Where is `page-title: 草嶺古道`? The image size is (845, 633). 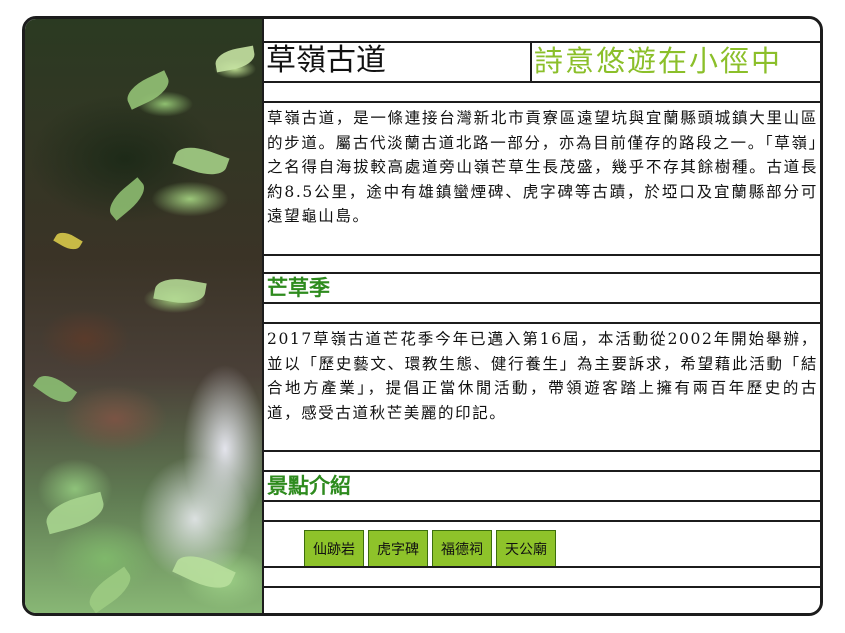
page-title: 草嶺古道 is located at coordinates (398, 62).